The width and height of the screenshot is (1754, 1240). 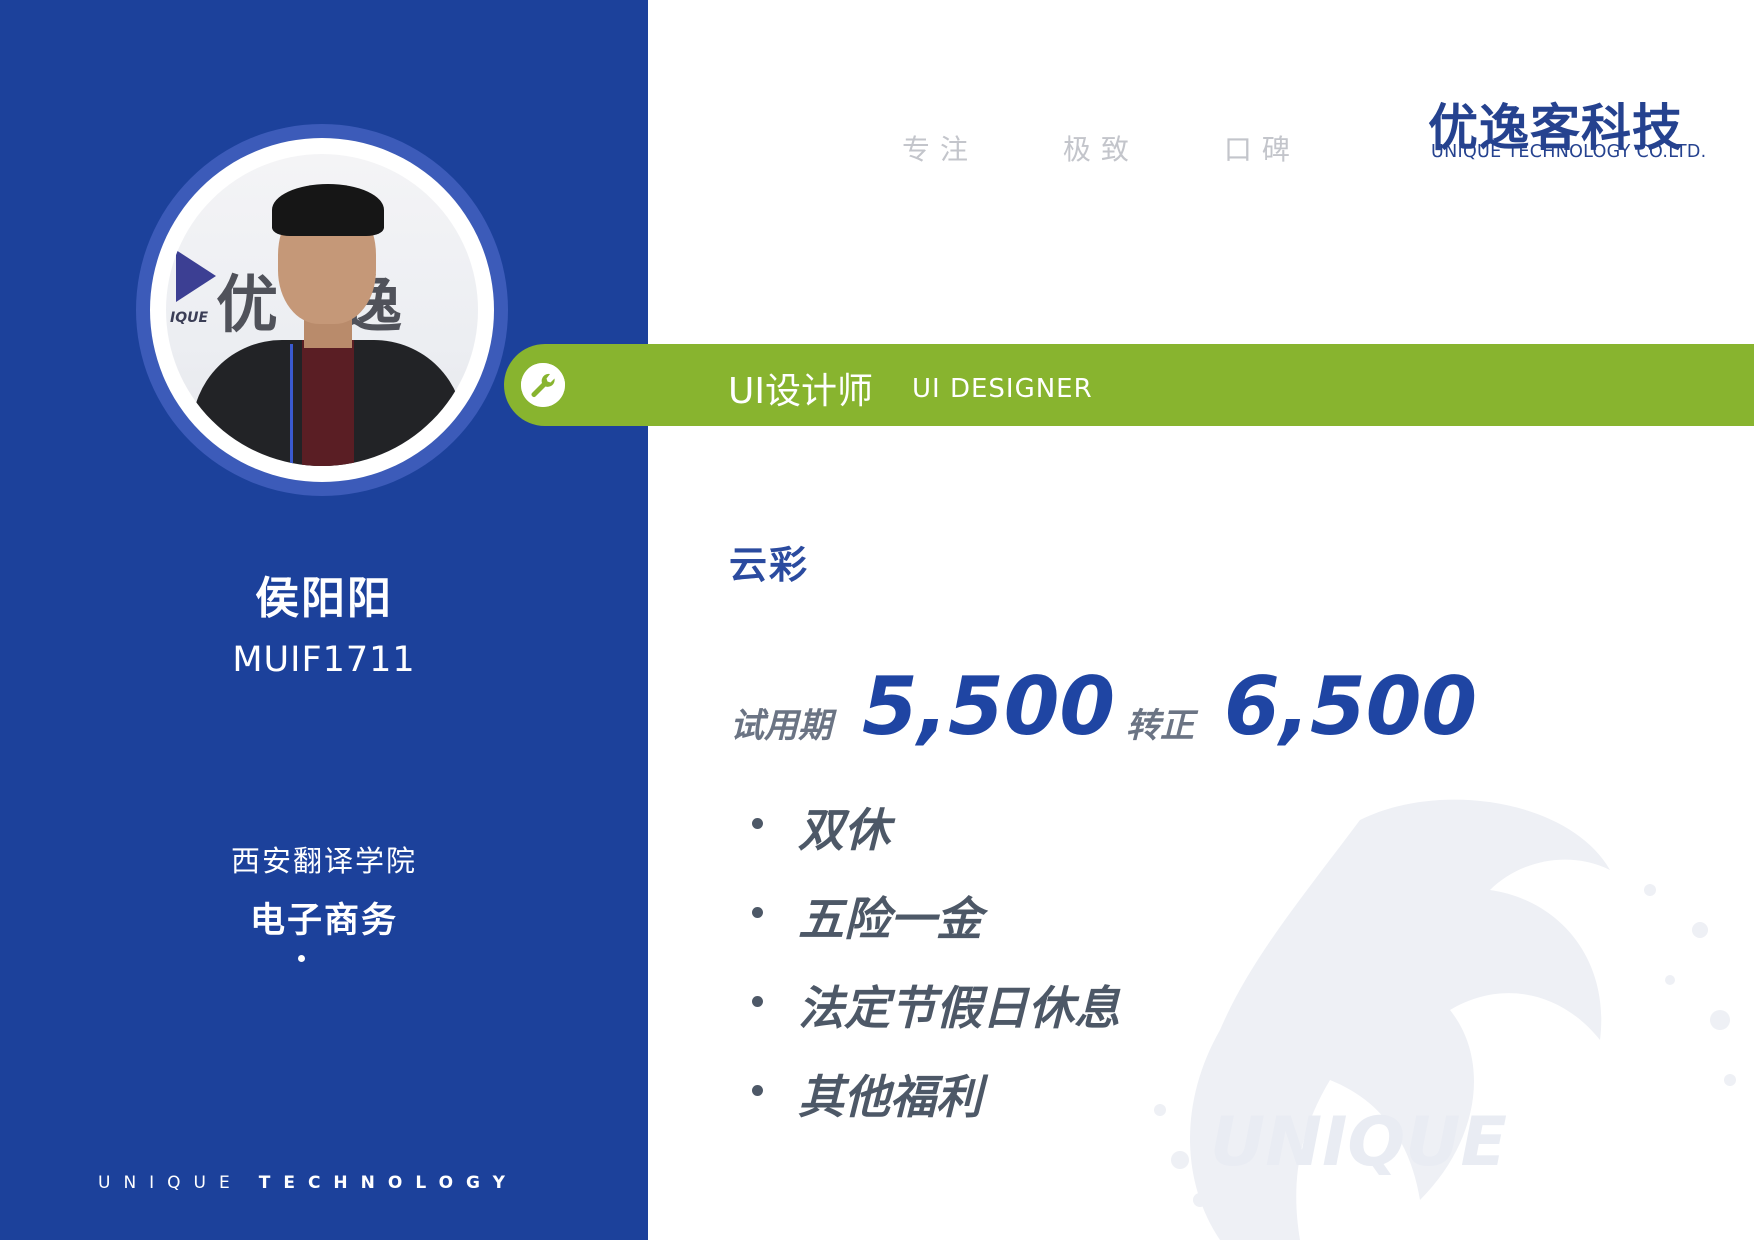 I want to click on benefit-text: 双休, so click(x=844, y=830).